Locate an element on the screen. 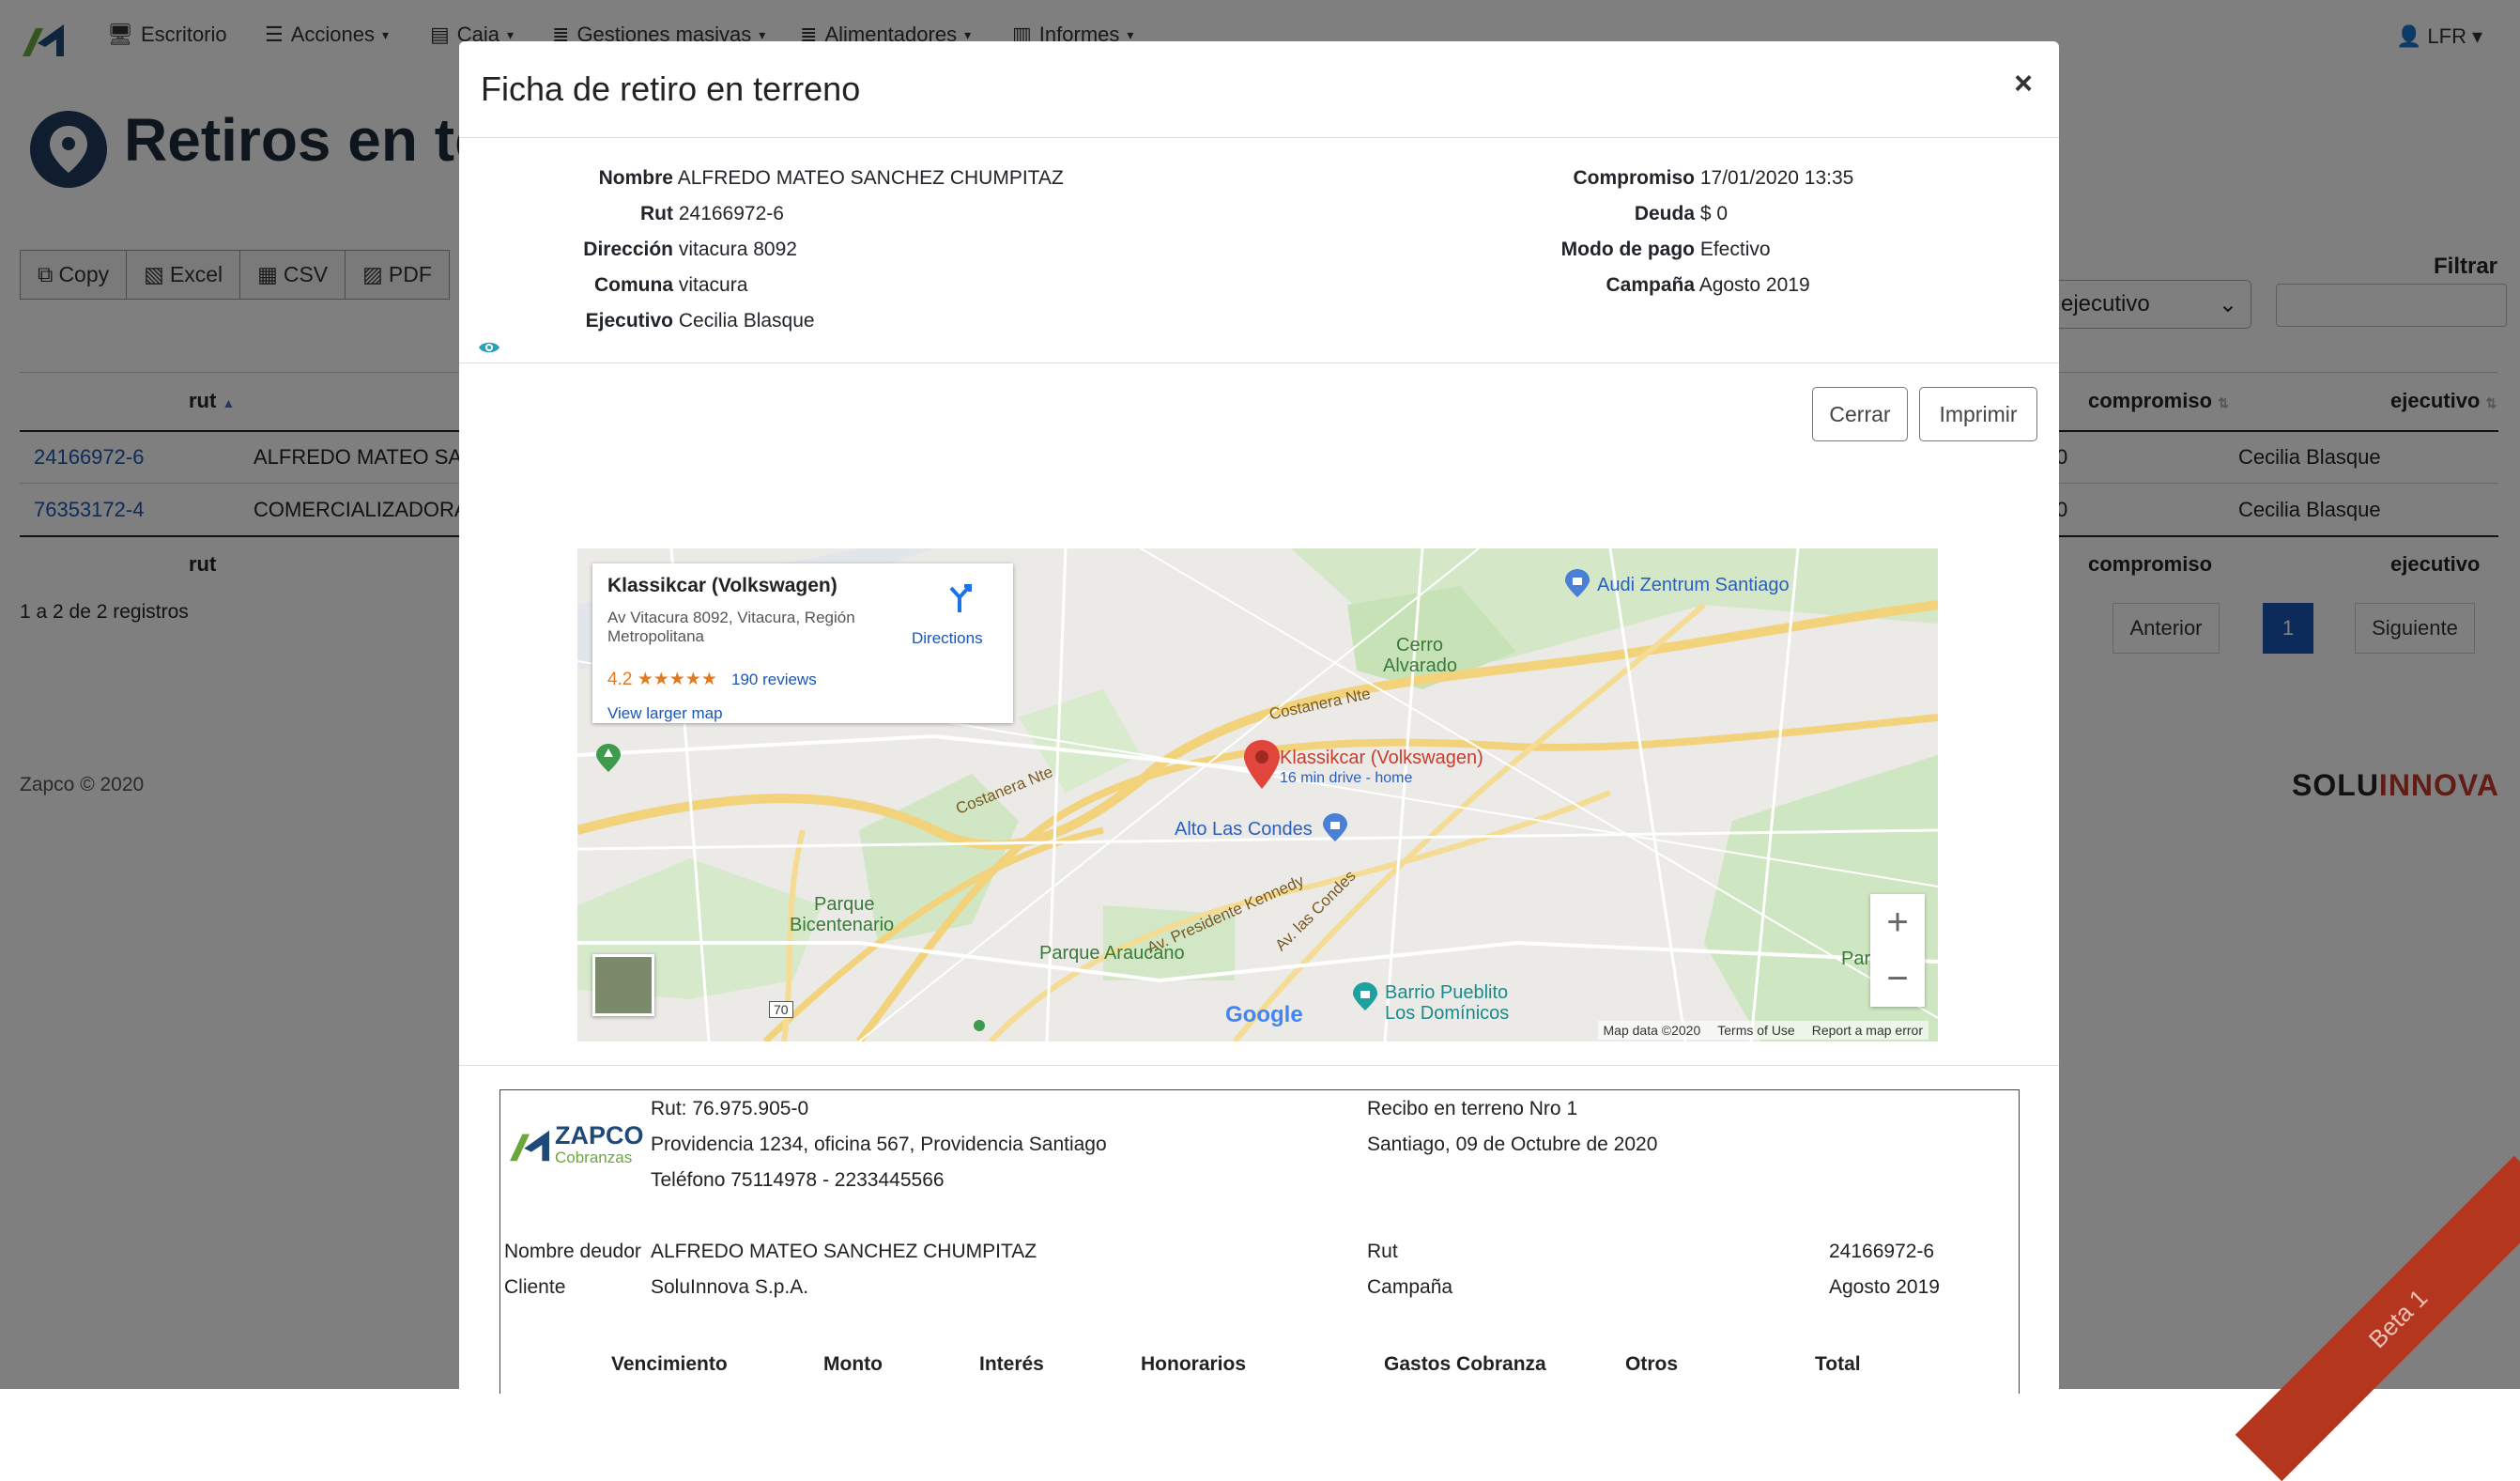 Image resolution: width=2520 pixels, height=1481 pixels. info-rut: Rut 24166972-6 is located at coordinates (712, 213).